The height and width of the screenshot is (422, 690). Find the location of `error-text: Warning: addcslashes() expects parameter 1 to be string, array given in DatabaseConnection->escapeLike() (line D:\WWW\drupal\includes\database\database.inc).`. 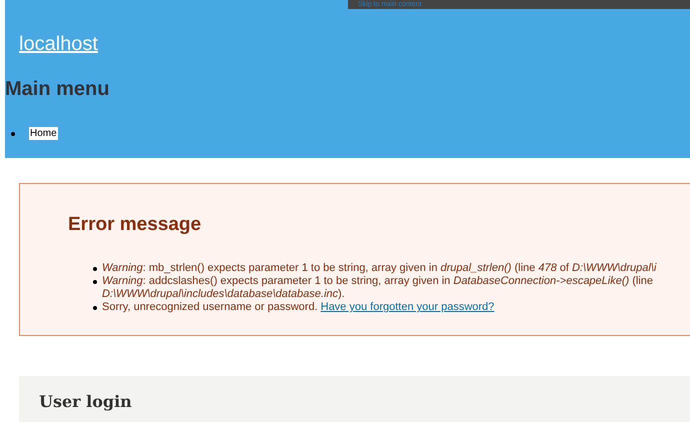

error-text: Warning: addcslashes() expects parameter 1 to be string, array given in DatabaseConnection->escapeLike() (line D:\WWW\drupal\includes\database\database.inc). is located at coordinates (378, 287).